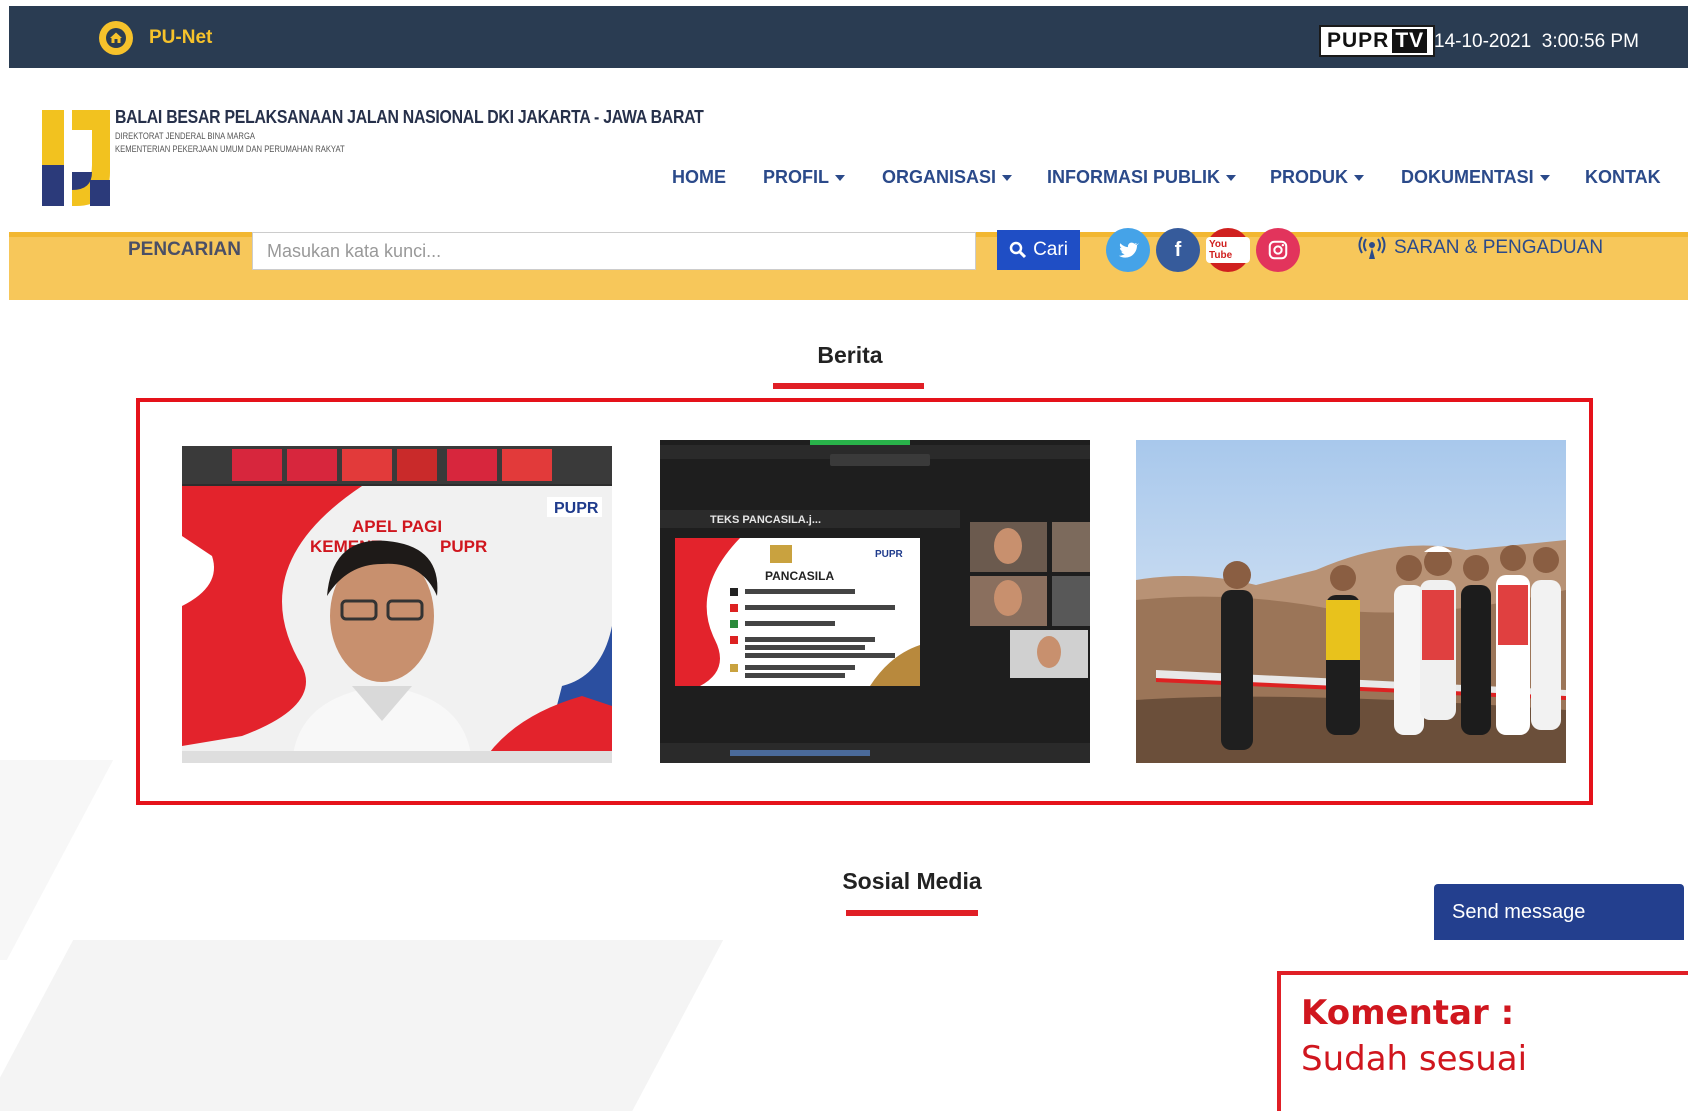 The width and height of the screenshot is (1688, 1111). I want to click on nav-profil: PROFIL, so click(804, 177).